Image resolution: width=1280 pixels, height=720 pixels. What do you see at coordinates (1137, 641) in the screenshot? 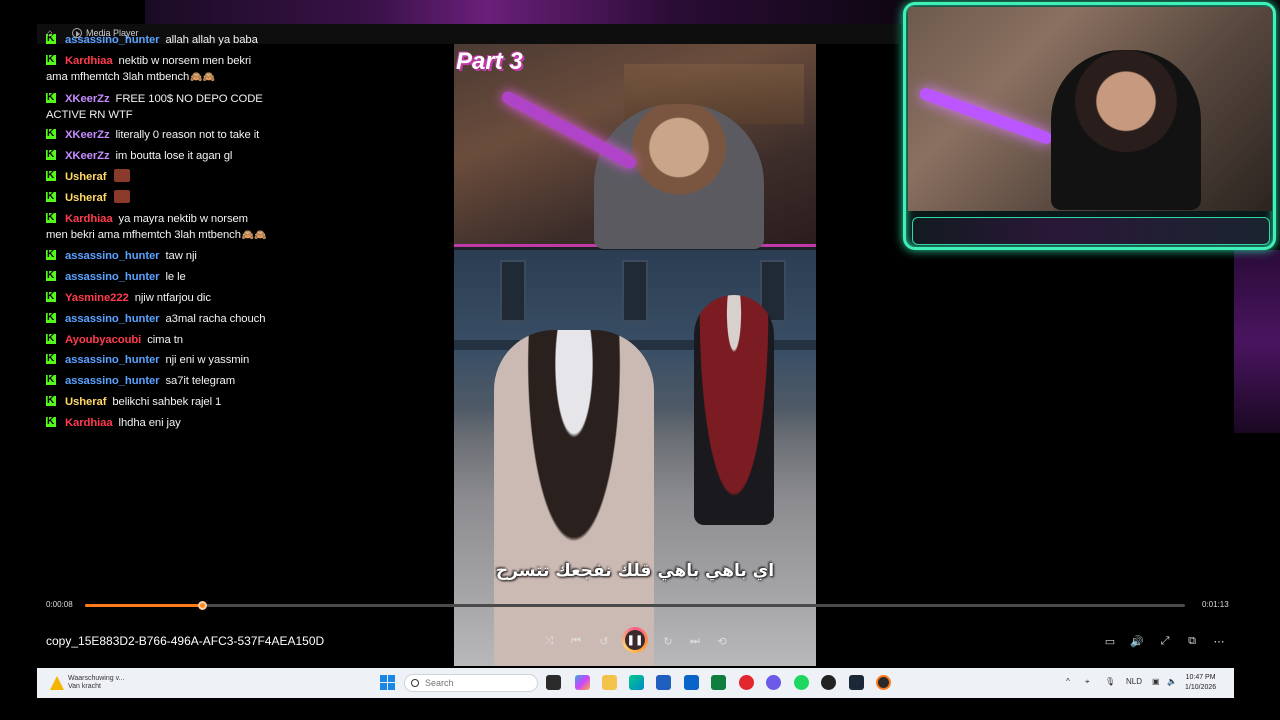
I see `volume-icon: 🔊` at bounding box center [1137, 641].